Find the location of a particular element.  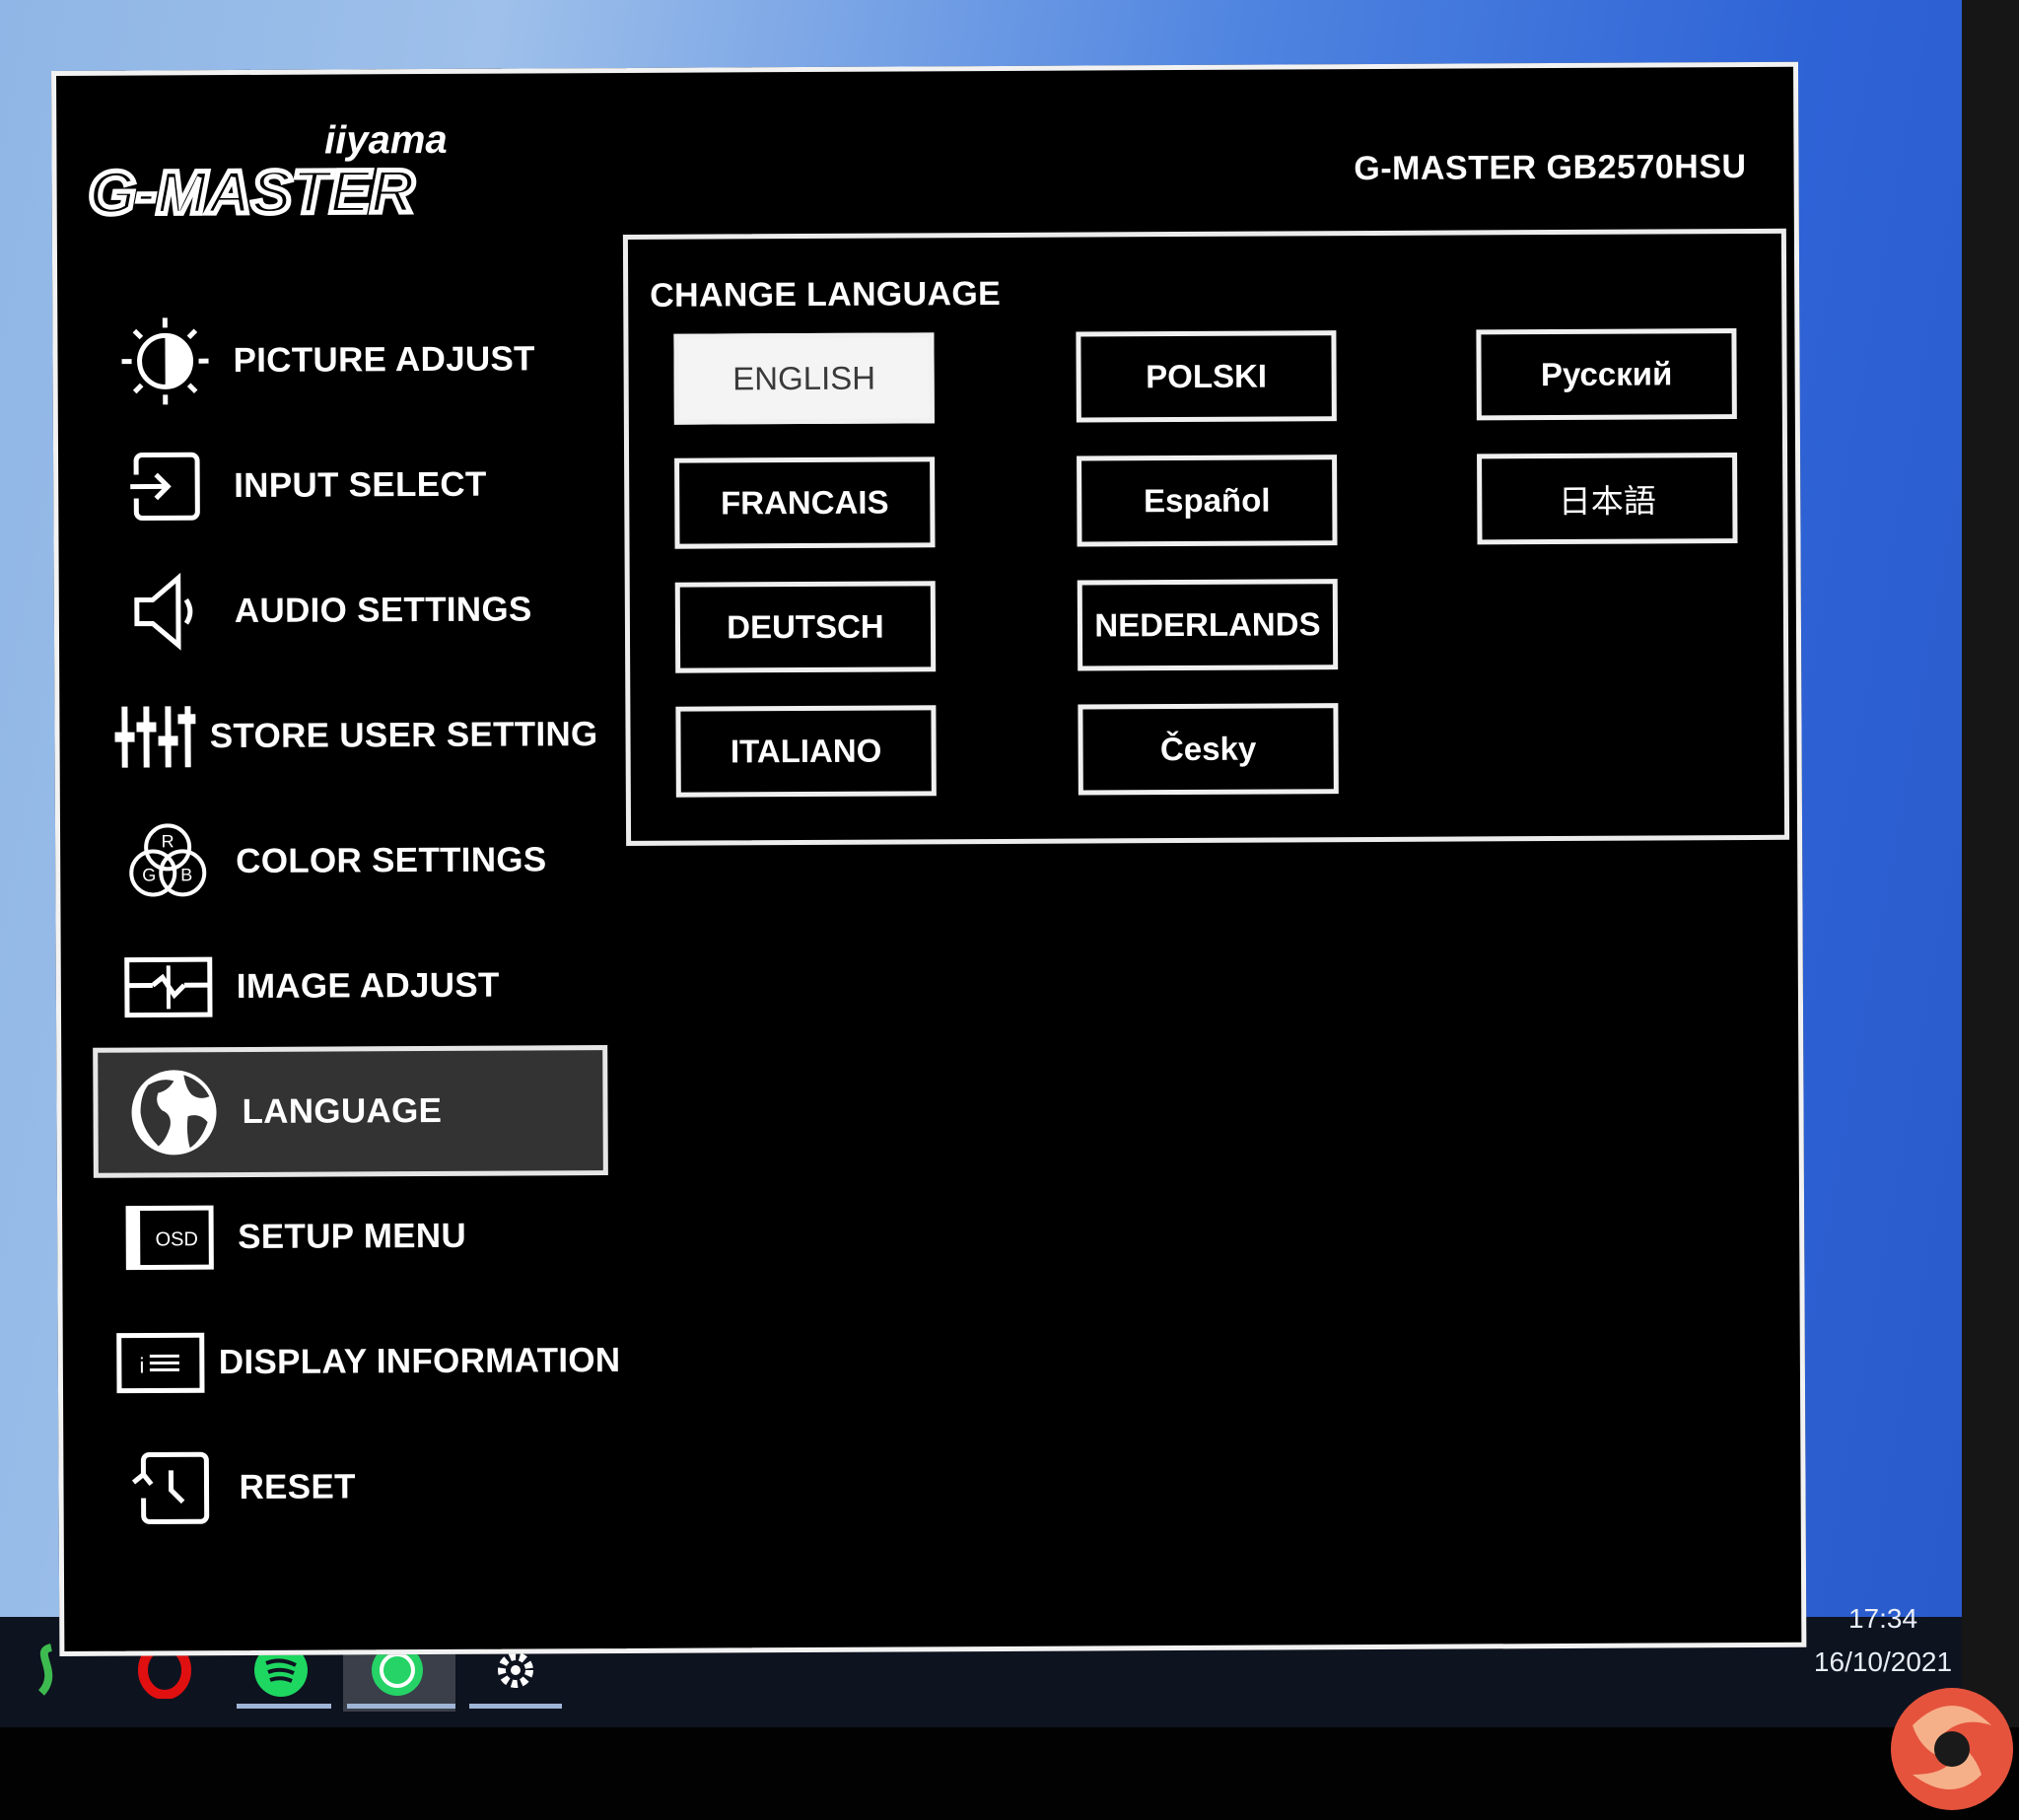

language-option-english: ENGLISH is located at coordinates (804, 378).